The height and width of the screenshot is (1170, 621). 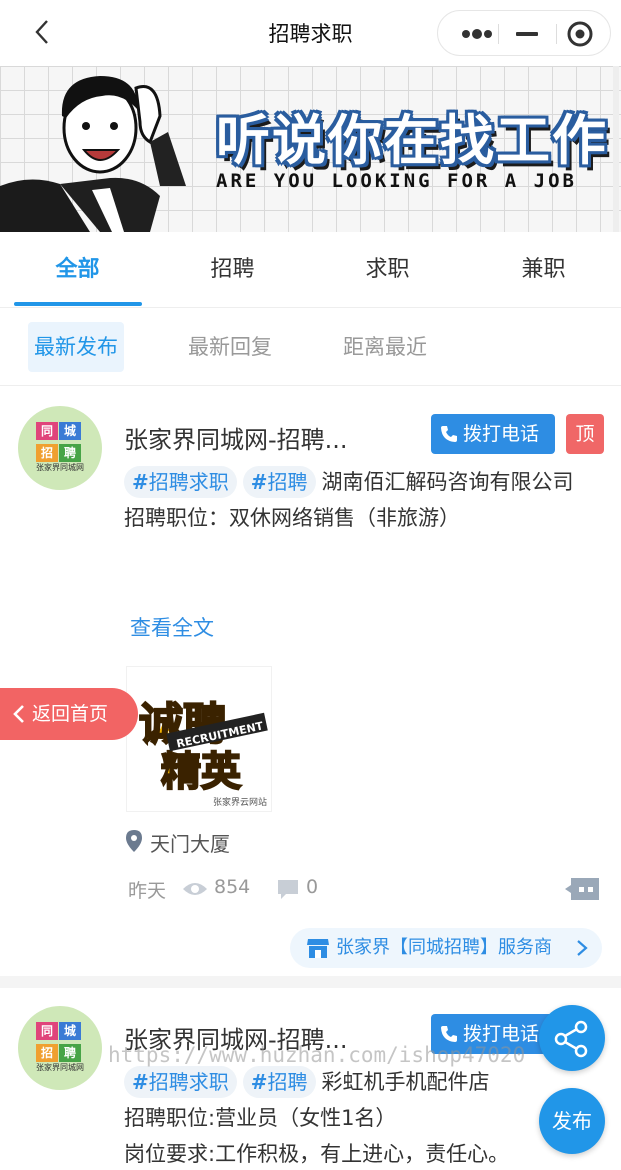 What do you see at coordinates (260, 1118) in the screenshot?
I see `job-position: 招聘职位:营业员（女性1名）` at bounding box center [260, 1118].